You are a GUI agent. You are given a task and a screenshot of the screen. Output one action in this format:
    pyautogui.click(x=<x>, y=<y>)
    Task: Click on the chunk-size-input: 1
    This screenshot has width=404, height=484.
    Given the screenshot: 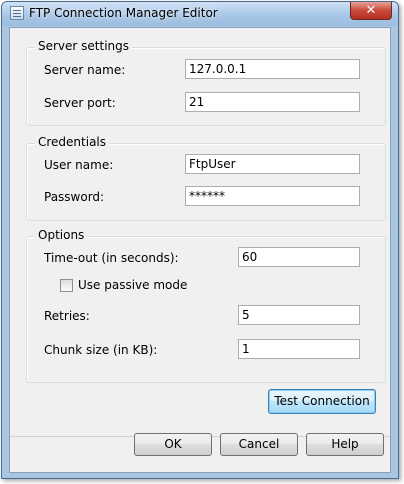 What is the action you would take?
    pyautogui.click(x=299, y=349)
    